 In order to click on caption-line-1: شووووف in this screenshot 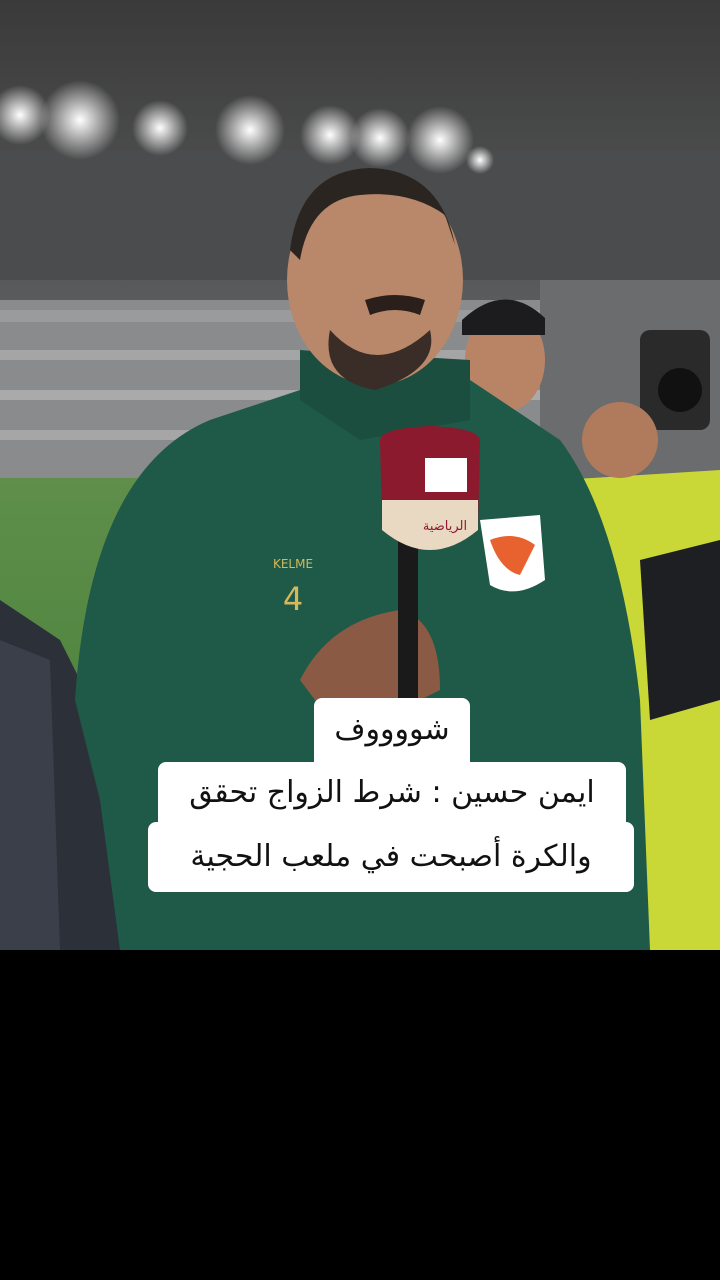, I will do `click(392, 730)`.